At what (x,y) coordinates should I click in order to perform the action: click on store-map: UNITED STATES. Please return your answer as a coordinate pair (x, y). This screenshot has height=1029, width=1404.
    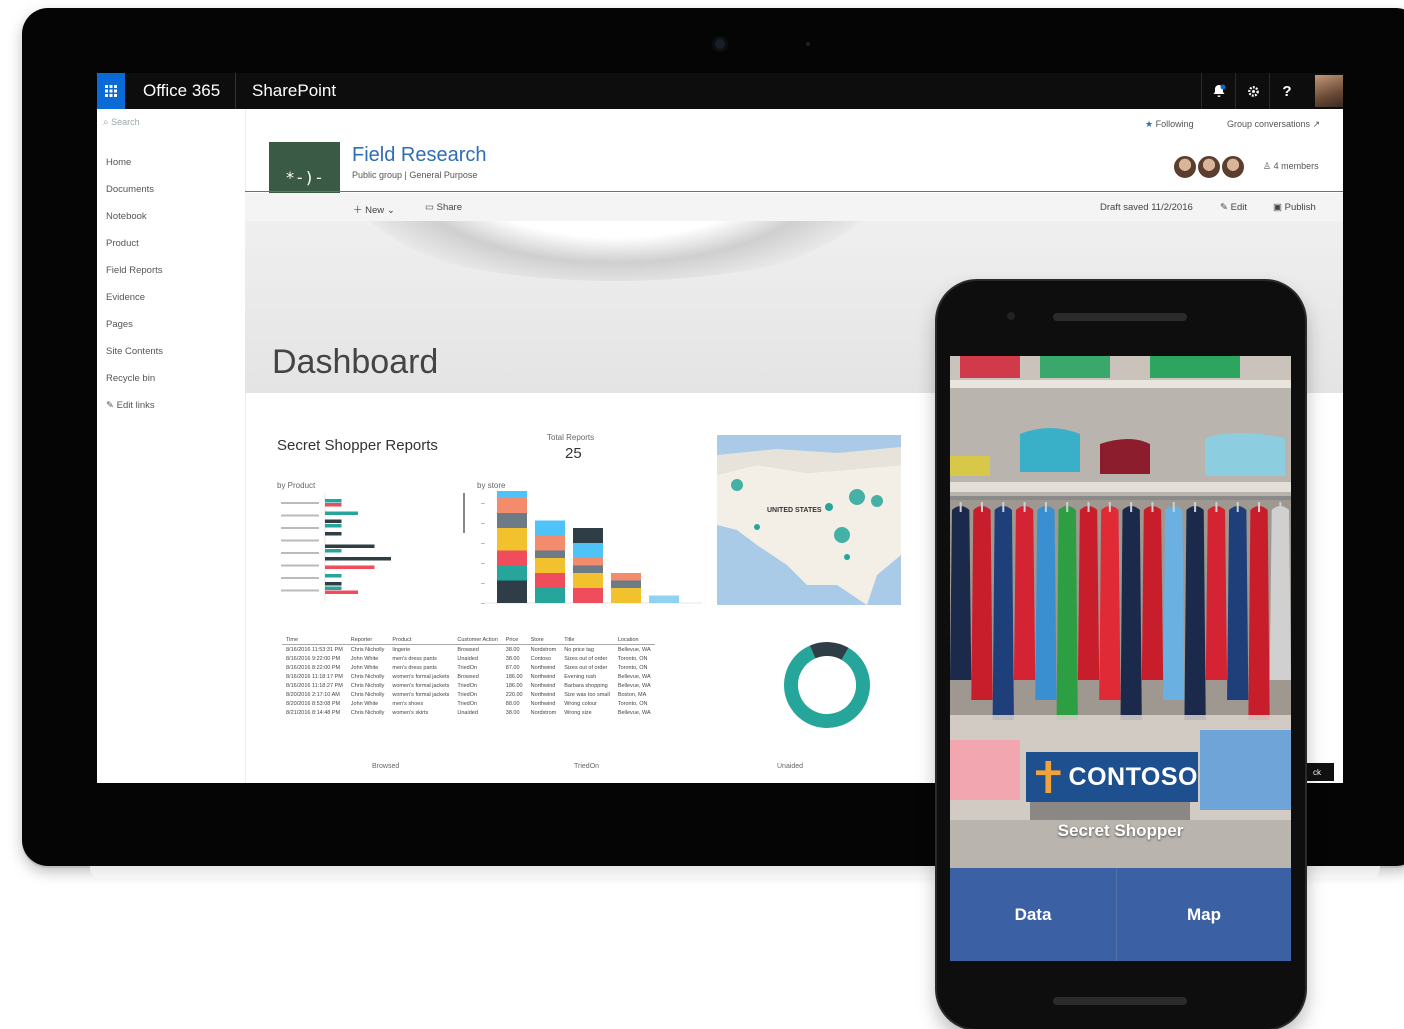
    Looking at the image, I should click on (809, 520).